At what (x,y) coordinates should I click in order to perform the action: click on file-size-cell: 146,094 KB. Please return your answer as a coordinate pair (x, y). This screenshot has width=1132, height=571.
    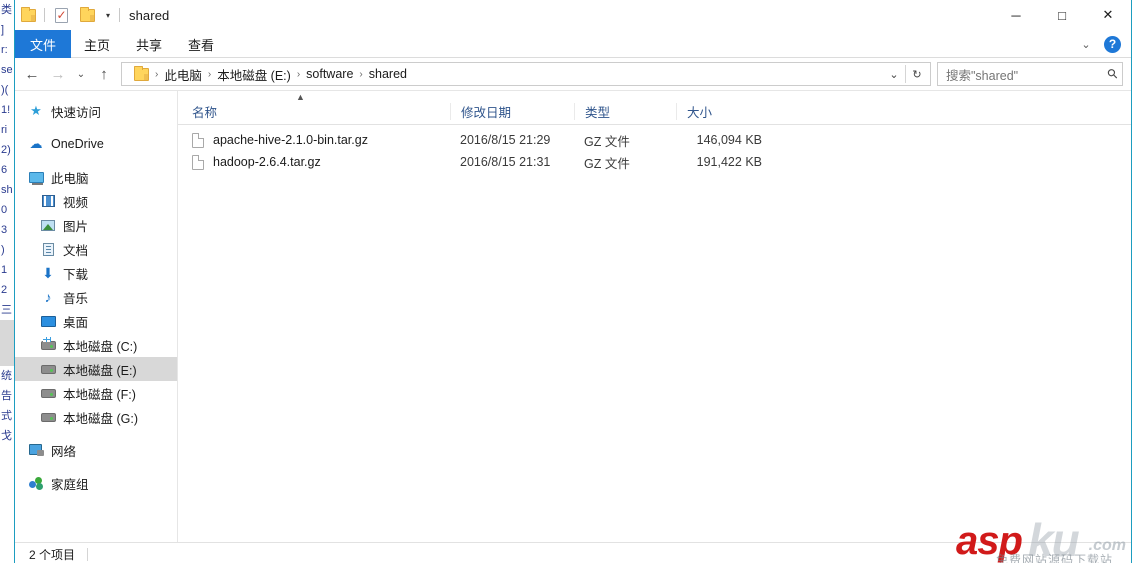
    Looking at the image, I should click on (729, 140).